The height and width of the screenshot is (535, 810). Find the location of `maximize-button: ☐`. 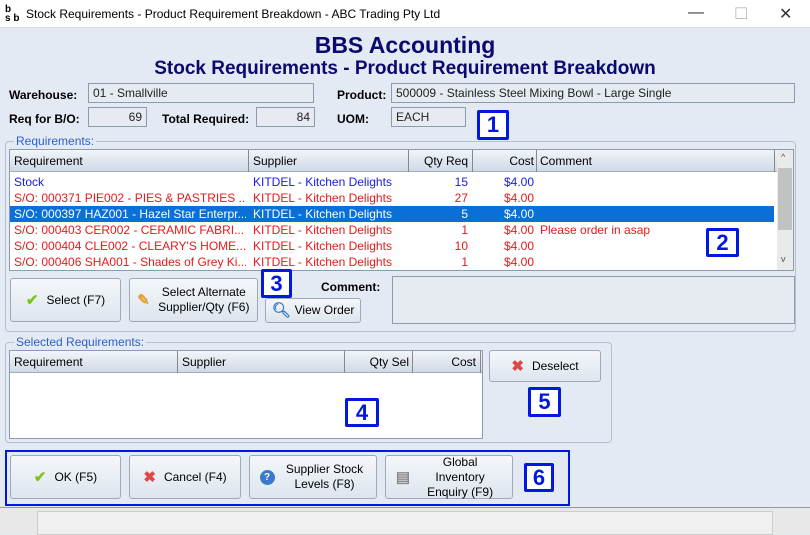

maximize-button: ☐ is located at coordinates (741, 14).